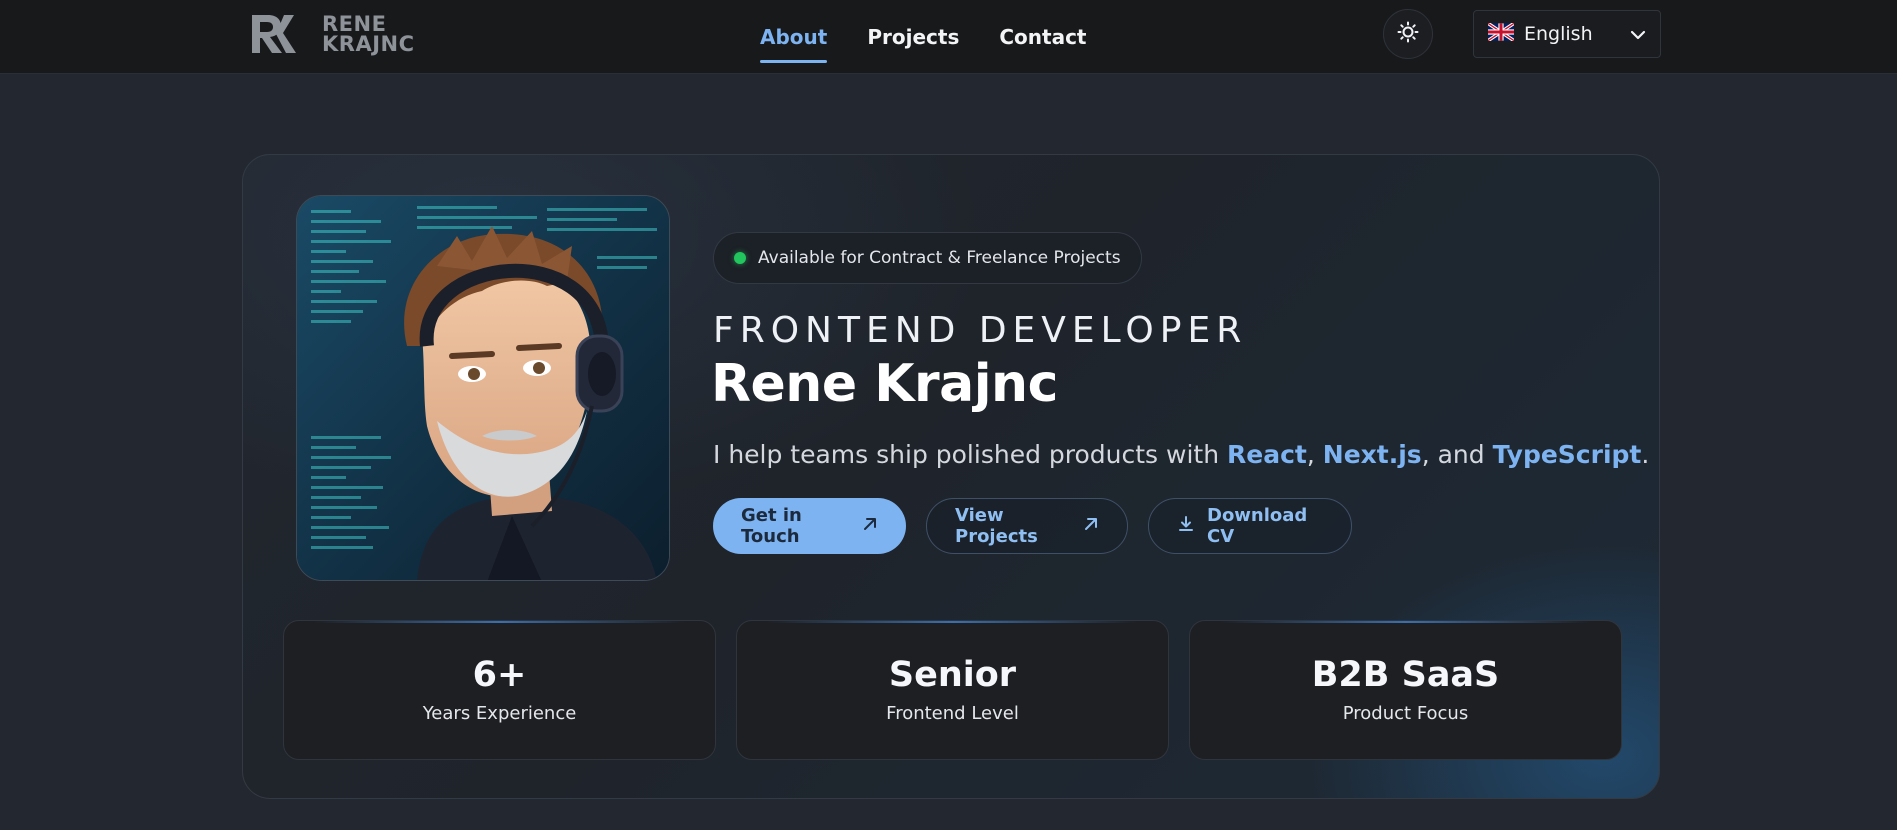 Image resolution: width=1897 pixels, height=830 pixels. I want to click on download-cv-button: Download CV, so click(1250, 526).